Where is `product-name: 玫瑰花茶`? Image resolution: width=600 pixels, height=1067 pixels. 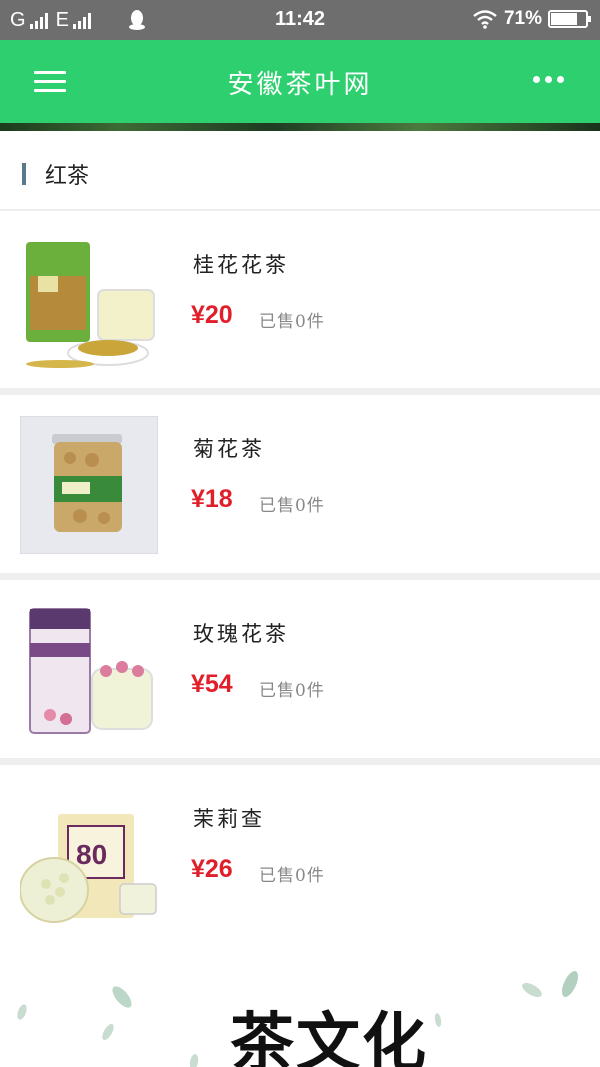
product-name: 玫瑰花茶 is located at coordinates (241, 634).